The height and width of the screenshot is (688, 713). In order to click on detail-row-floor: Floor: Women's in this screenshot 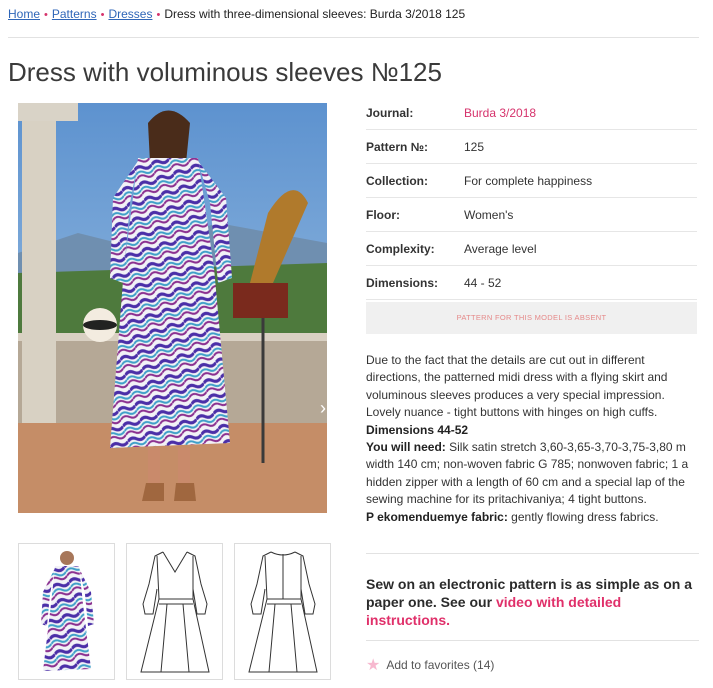, I will do `click(531, 215)`.